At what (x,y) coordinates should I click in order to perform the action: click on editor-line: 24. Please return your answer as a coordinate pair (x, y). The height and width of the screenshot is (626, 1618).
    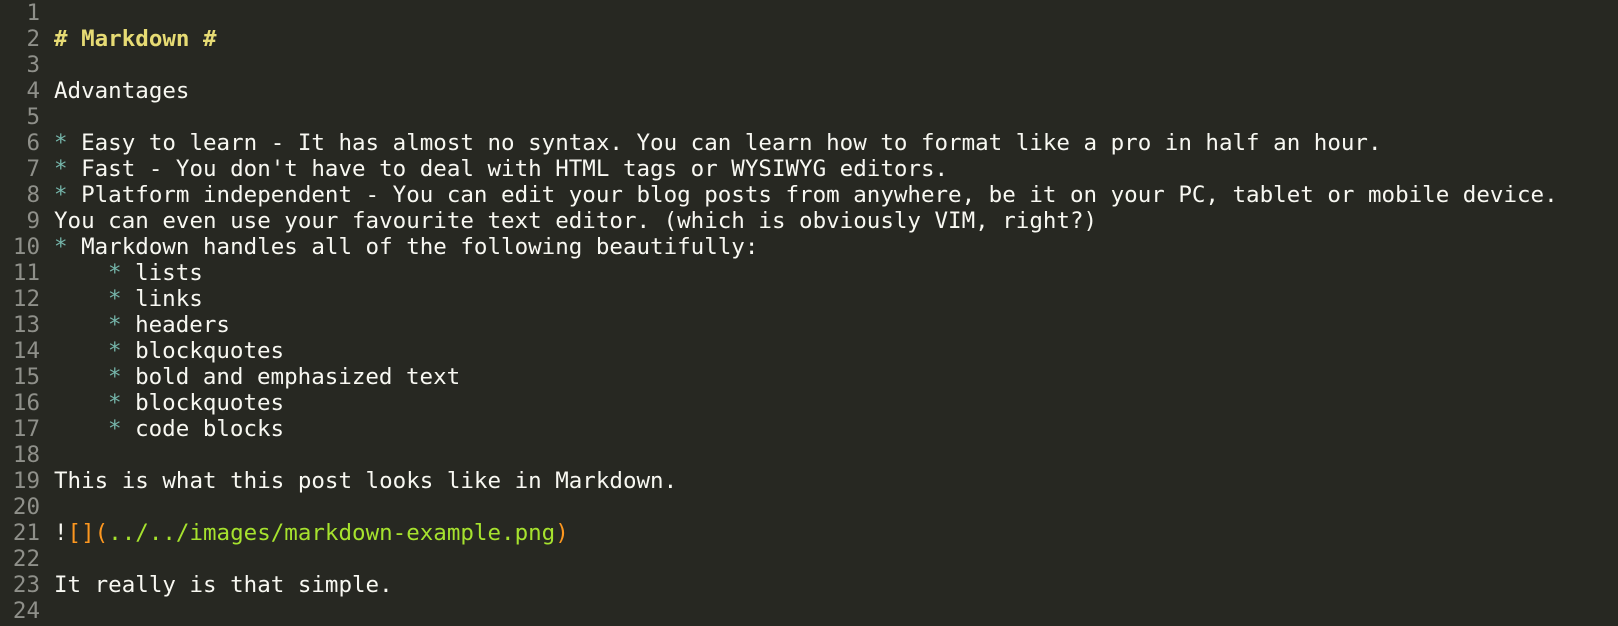
    Looking at the image, I should click on (809, 611).